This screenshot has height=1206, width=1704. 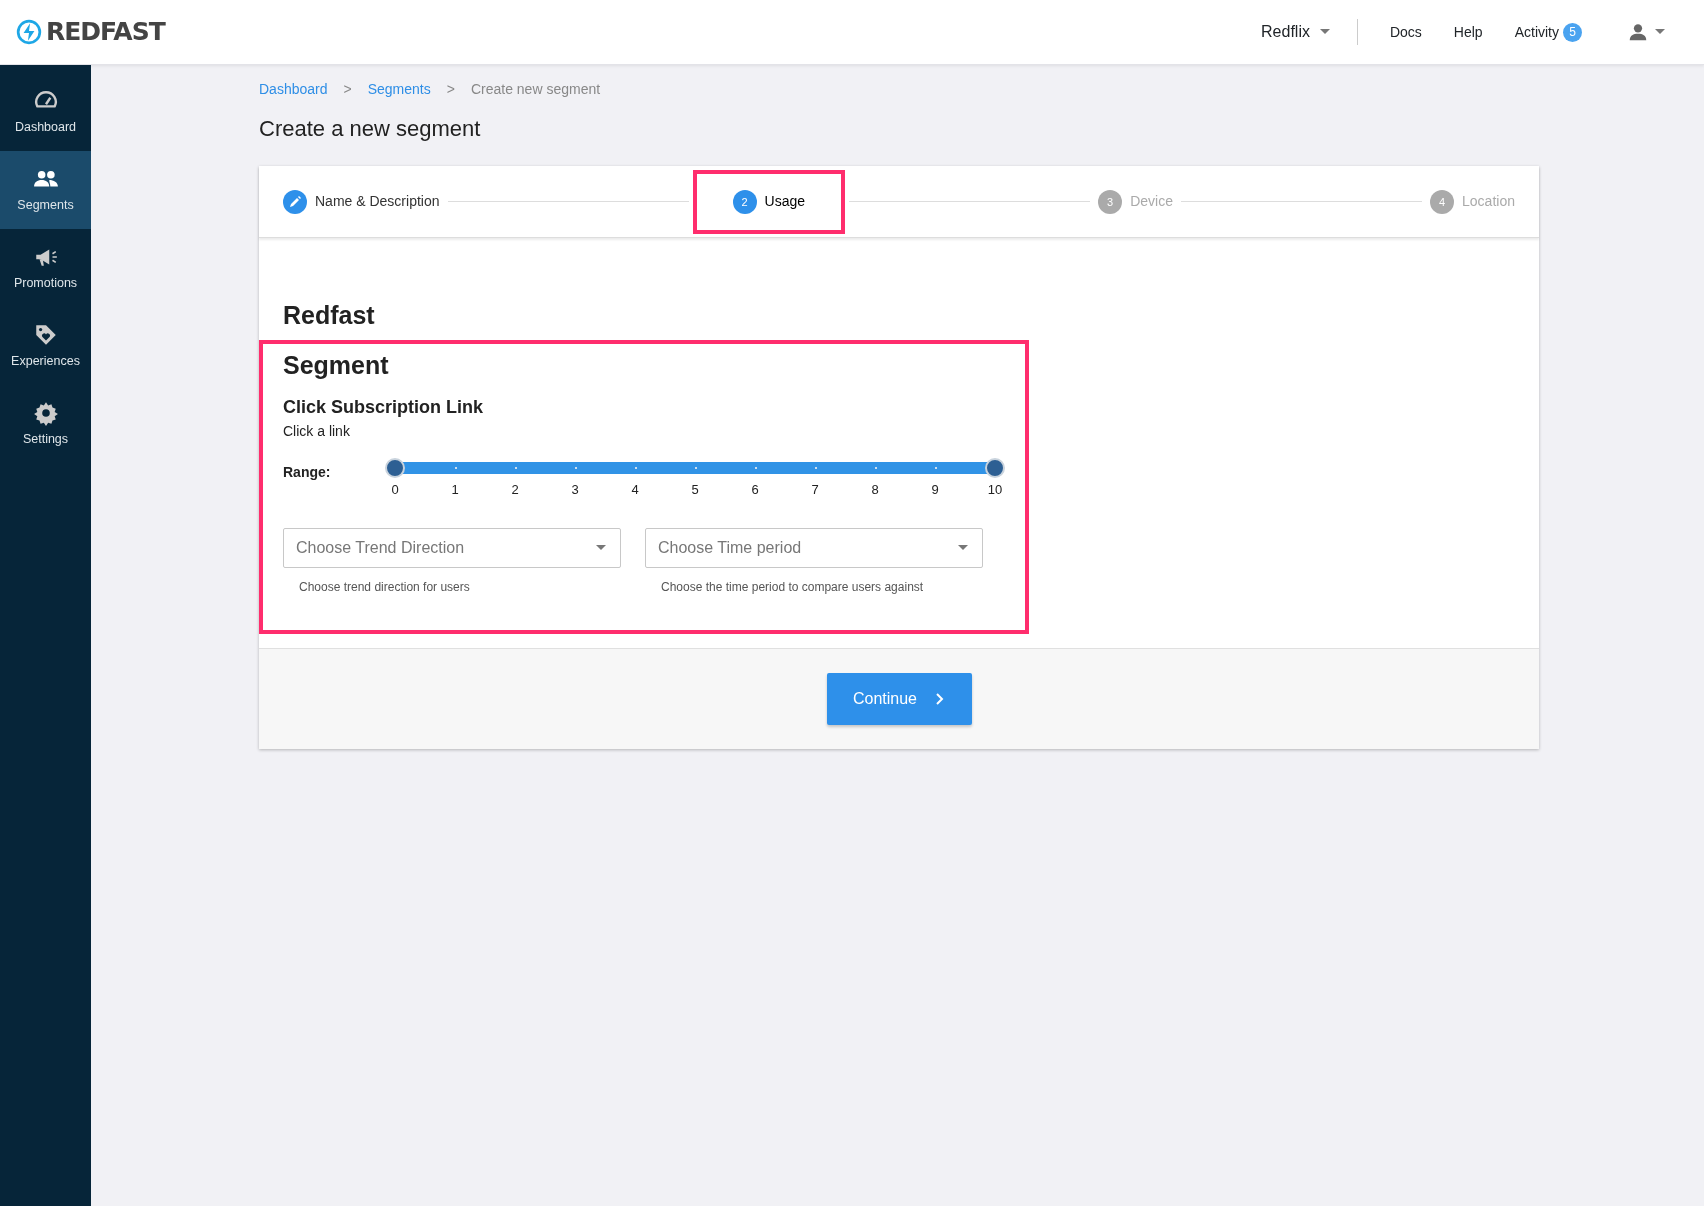 I want to click on field-hint: Choose the time period to compare users against, so click(x=792, y=588).